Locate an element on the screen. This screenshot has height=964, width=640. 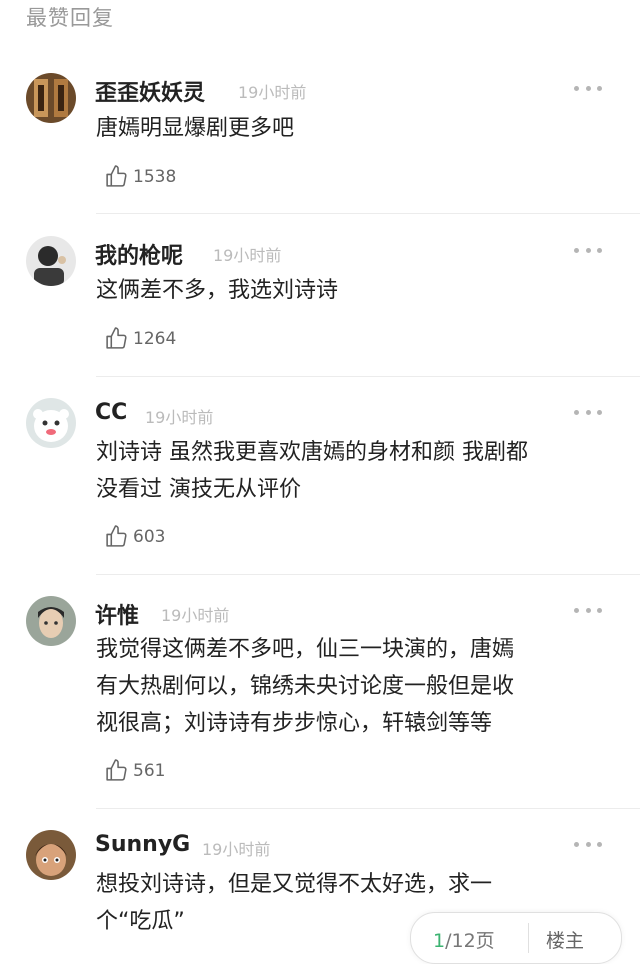
comment-text: 刘诗诗 虽然我更喜欢唐嫣的身材和颜 我剧都 没看过 演技无从评价 is located at coordinates (352, 471).